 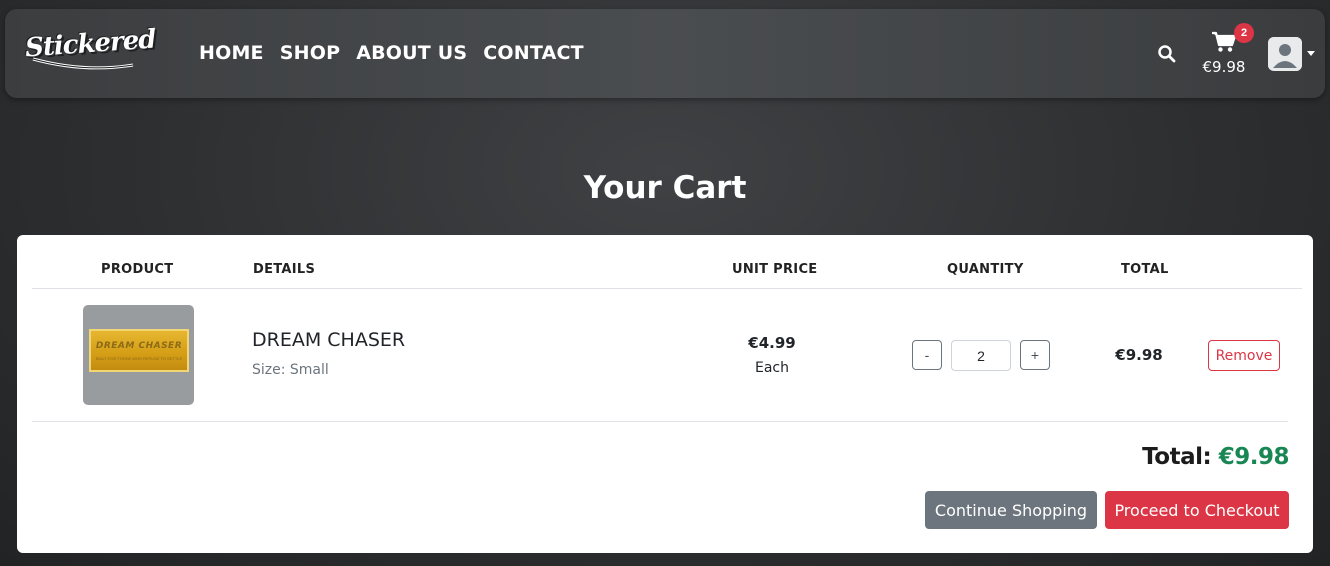 What do you see at coordinates (284, 269) in the screenshot?
I see `header-details: DETAILS` at bounding box center [284, 269].